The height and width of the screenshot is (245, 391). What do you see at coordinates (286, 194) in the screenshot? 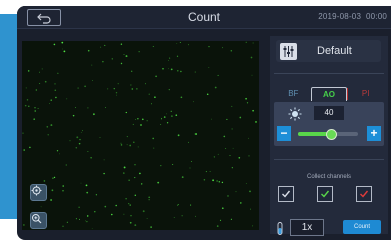
I see `collect-bf-checkbox` at bounding box center [286, 194].